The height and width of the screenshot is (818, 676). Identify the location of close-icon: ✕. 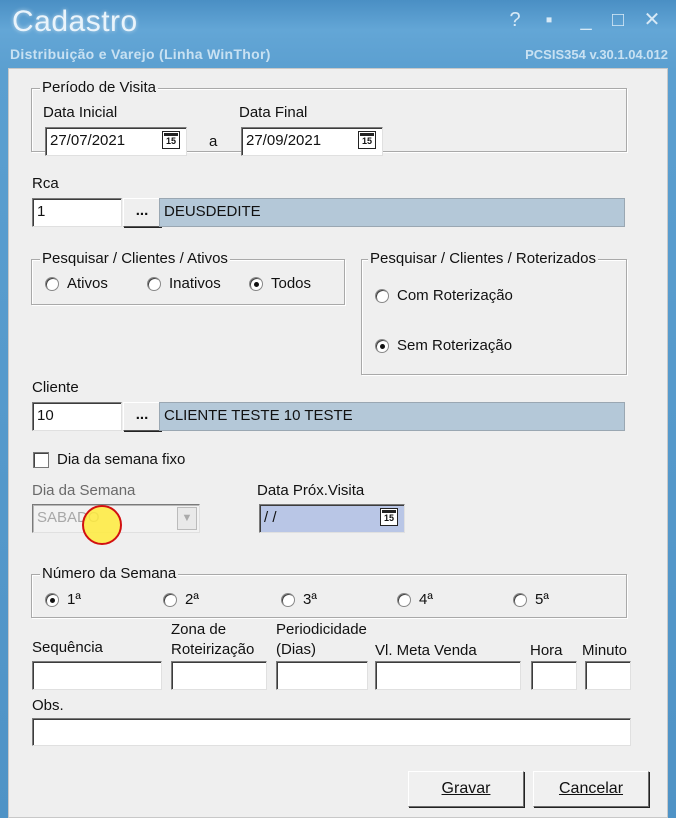
(652, 20).